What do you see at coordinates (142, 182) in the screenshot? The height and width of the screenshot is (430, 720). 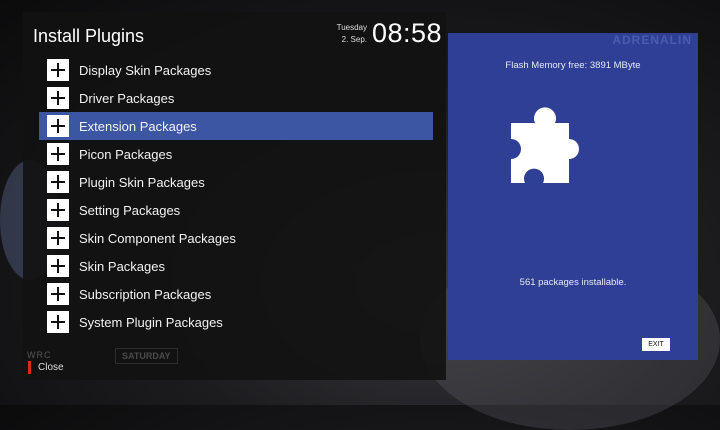 I see `plugin-category-label: Plugin Skin Packages` at bounding box center [142, 182].